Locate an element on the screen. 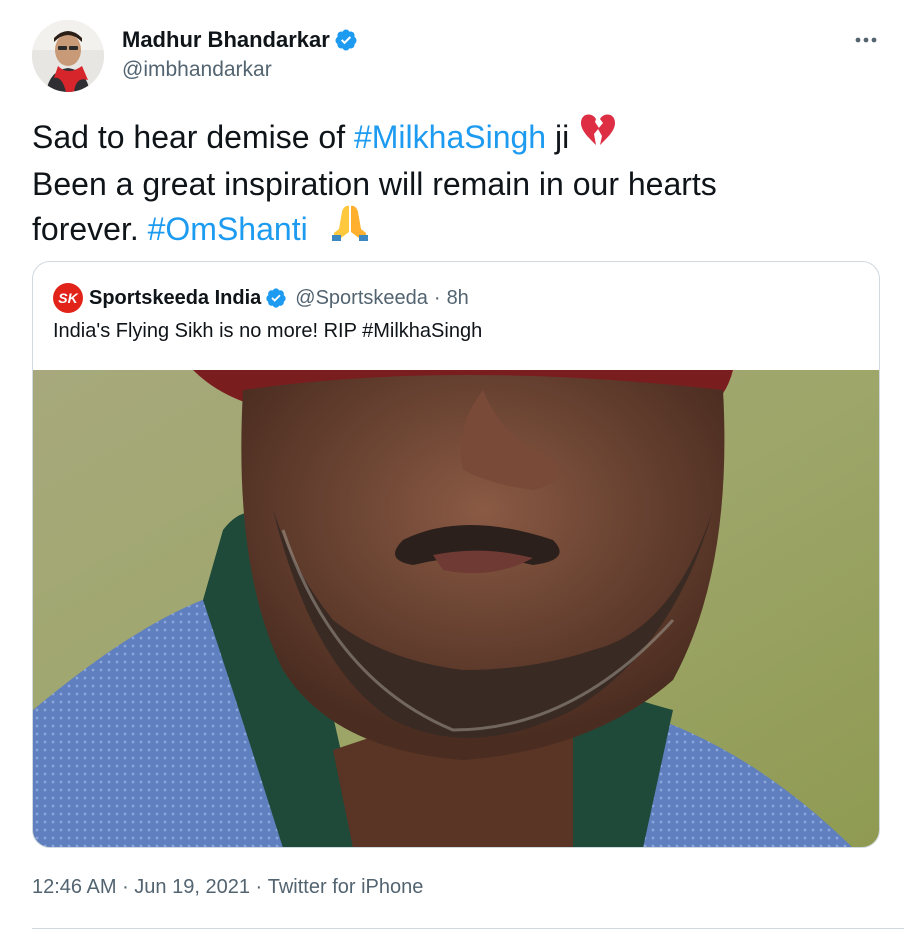 The height and width of the screenshot is (934, 904). author-name-row: Madhur Bhandarkar is located at coordinates (240, 40).